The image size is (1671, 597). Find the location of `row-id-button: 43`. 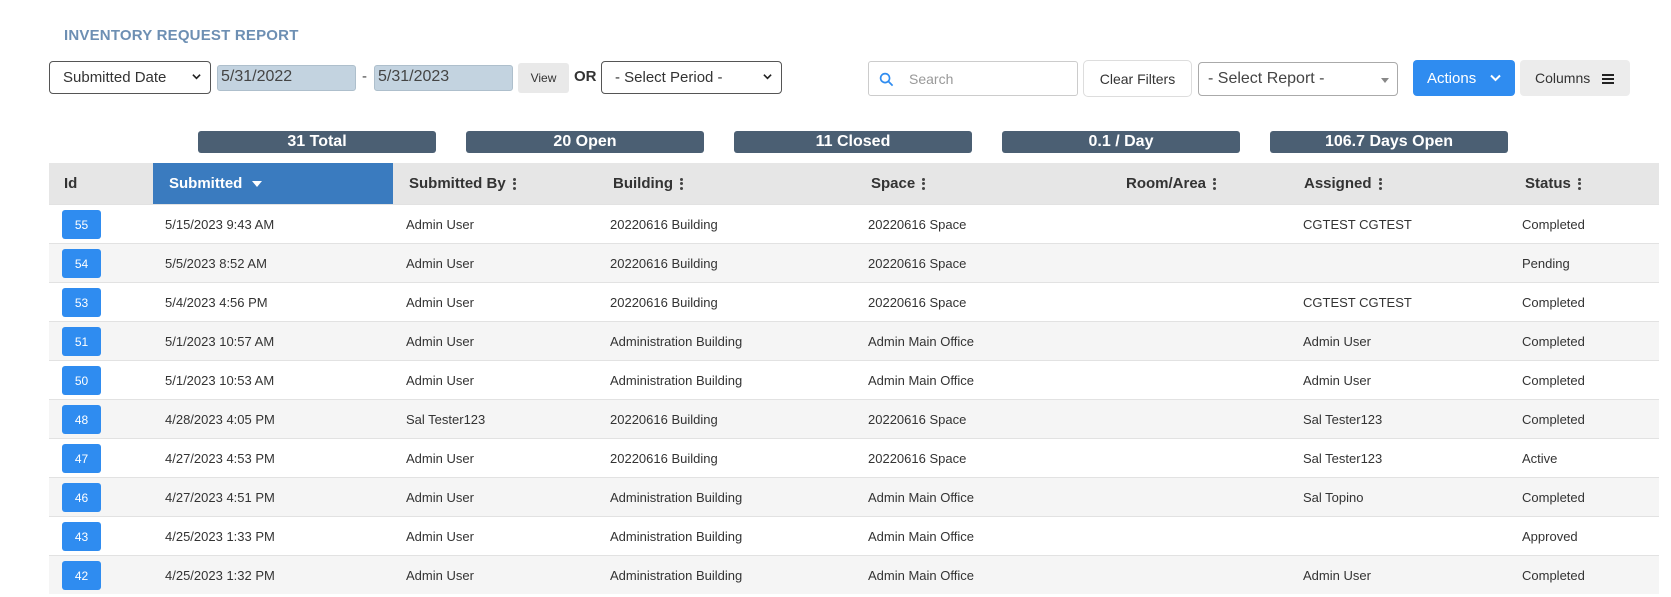

row-id-button: 43 is located at coordinates (81, 536).